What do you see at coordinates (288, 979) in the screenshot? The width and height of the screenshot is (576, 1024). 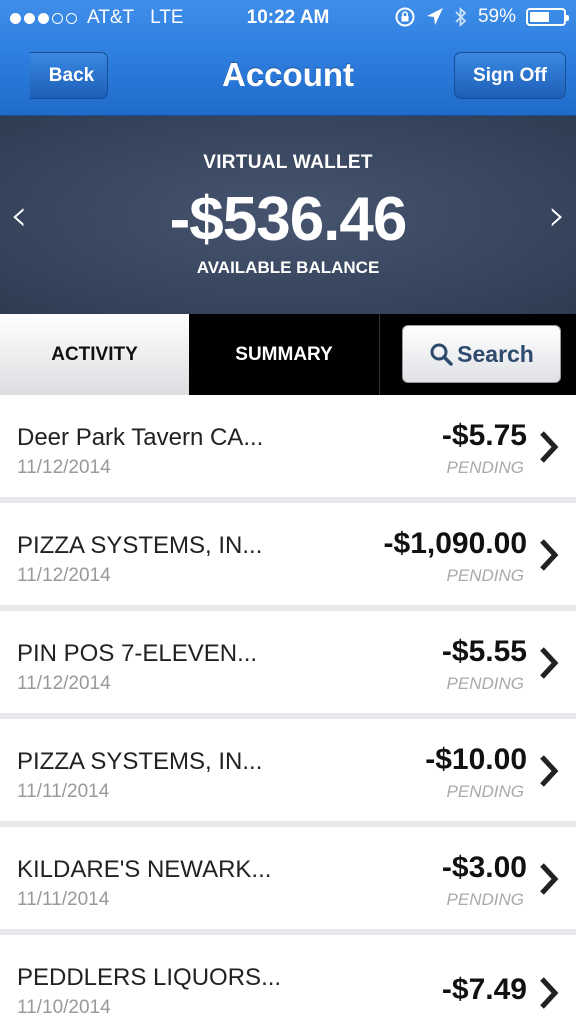 I see `transaction-row: PEDDLERS LIQUORS... 11/10/2014 -$7.49` at bounding box center [288, 979].